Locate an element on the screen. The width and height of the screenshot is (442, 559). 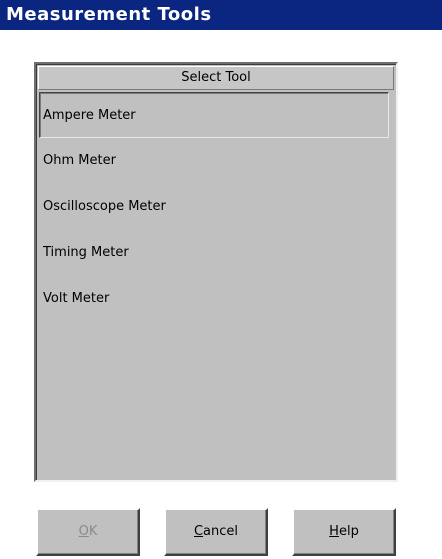
listbox-header: Select Tool is located at coordinates (216, 78).